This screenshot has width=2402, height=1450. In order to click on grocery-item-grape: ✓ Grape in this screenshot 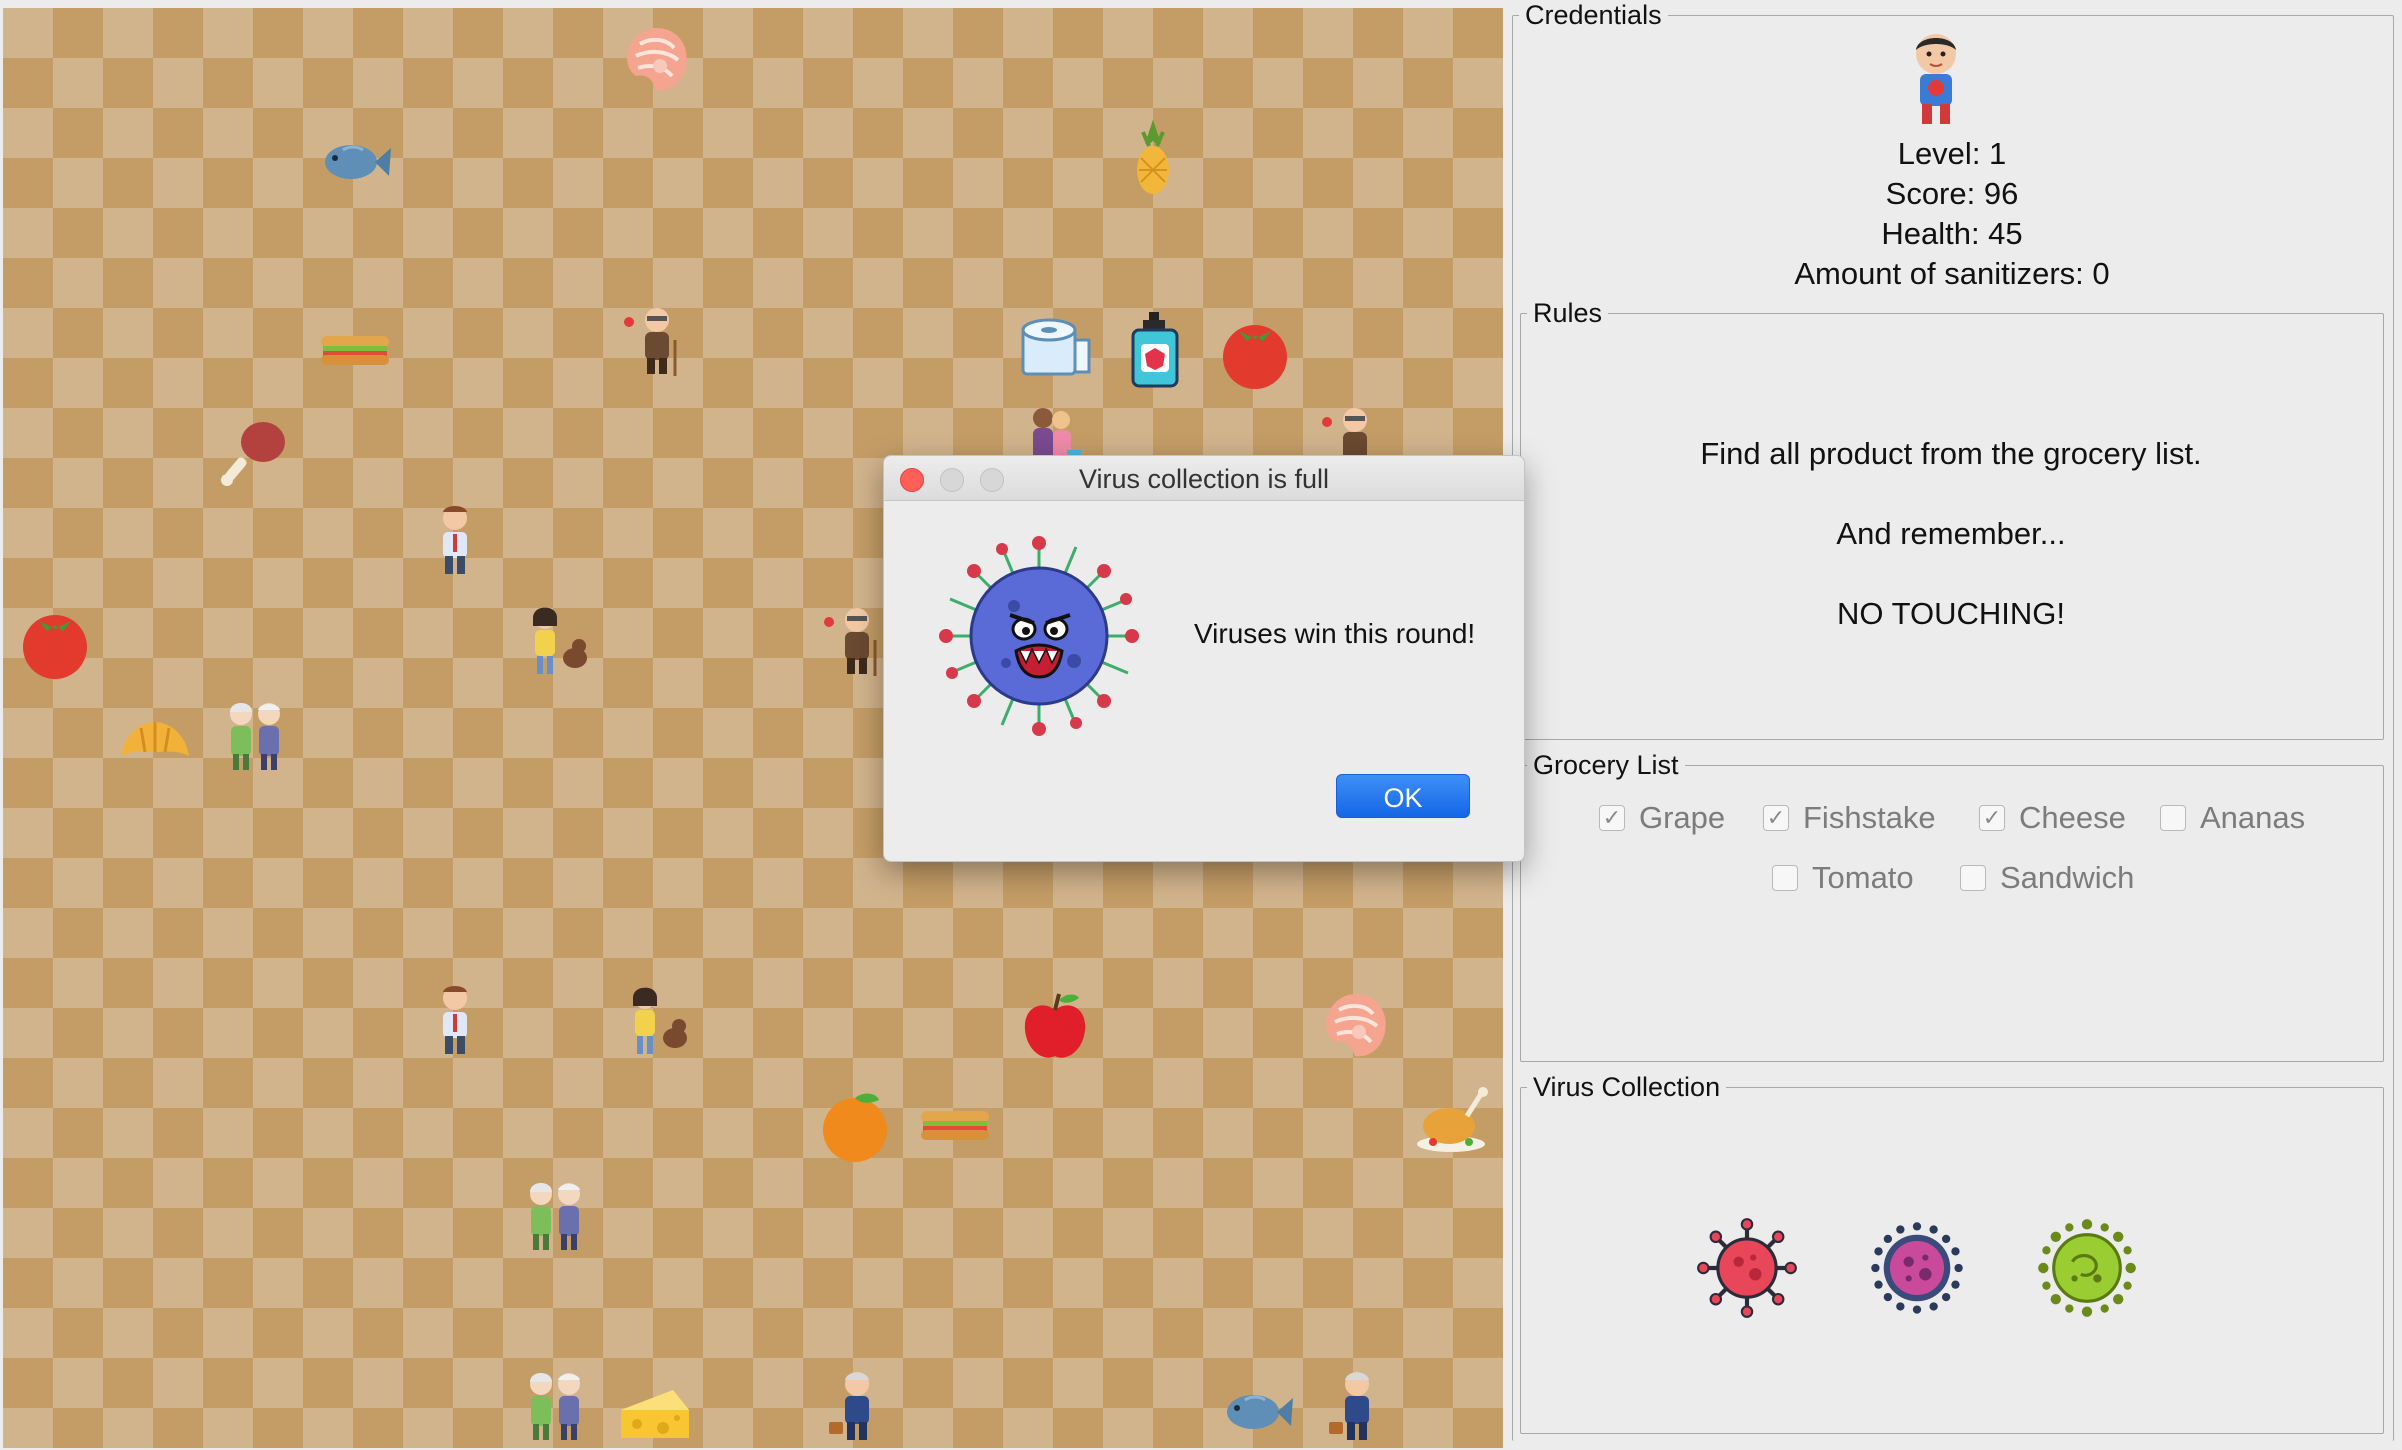, I will do `click(1662, 818)`.